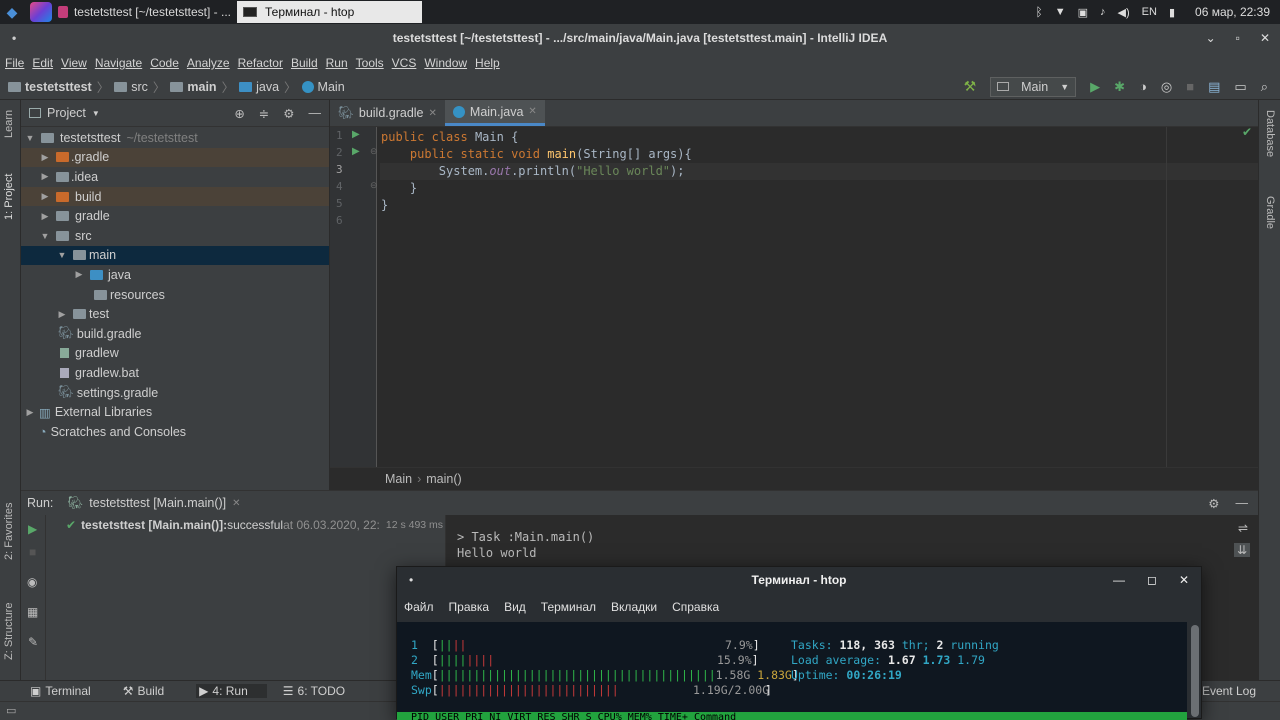  Describe the element at coordinates (175, 275) in the screenshot. I see `tree-item-java: ▶ java` at that location.